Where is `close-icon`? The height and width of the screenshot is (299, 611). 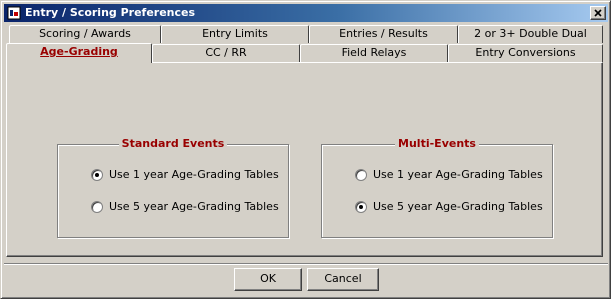
close-icon is located at coordinates (598, 13).